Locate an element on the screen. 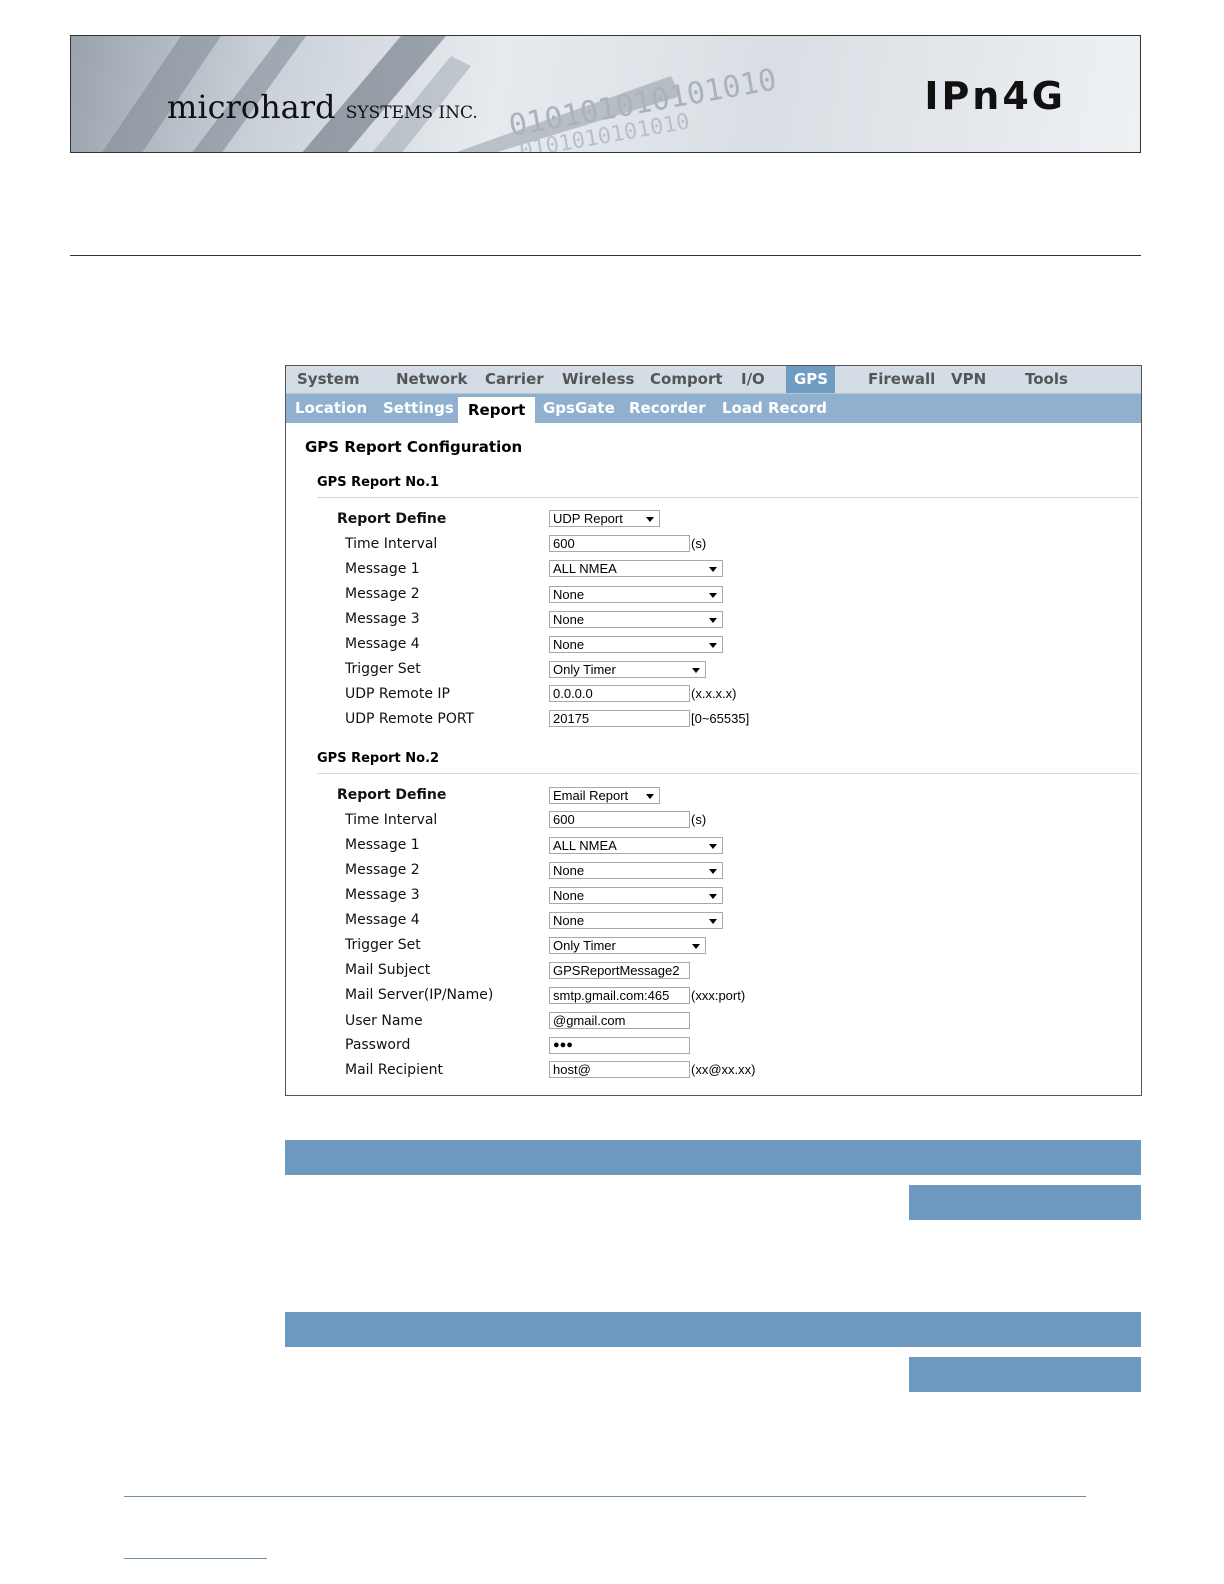 The height and width of the screenshot is (1584, 1224). report2-subject-label: Mail Subject is located at coordinates (388, 970).